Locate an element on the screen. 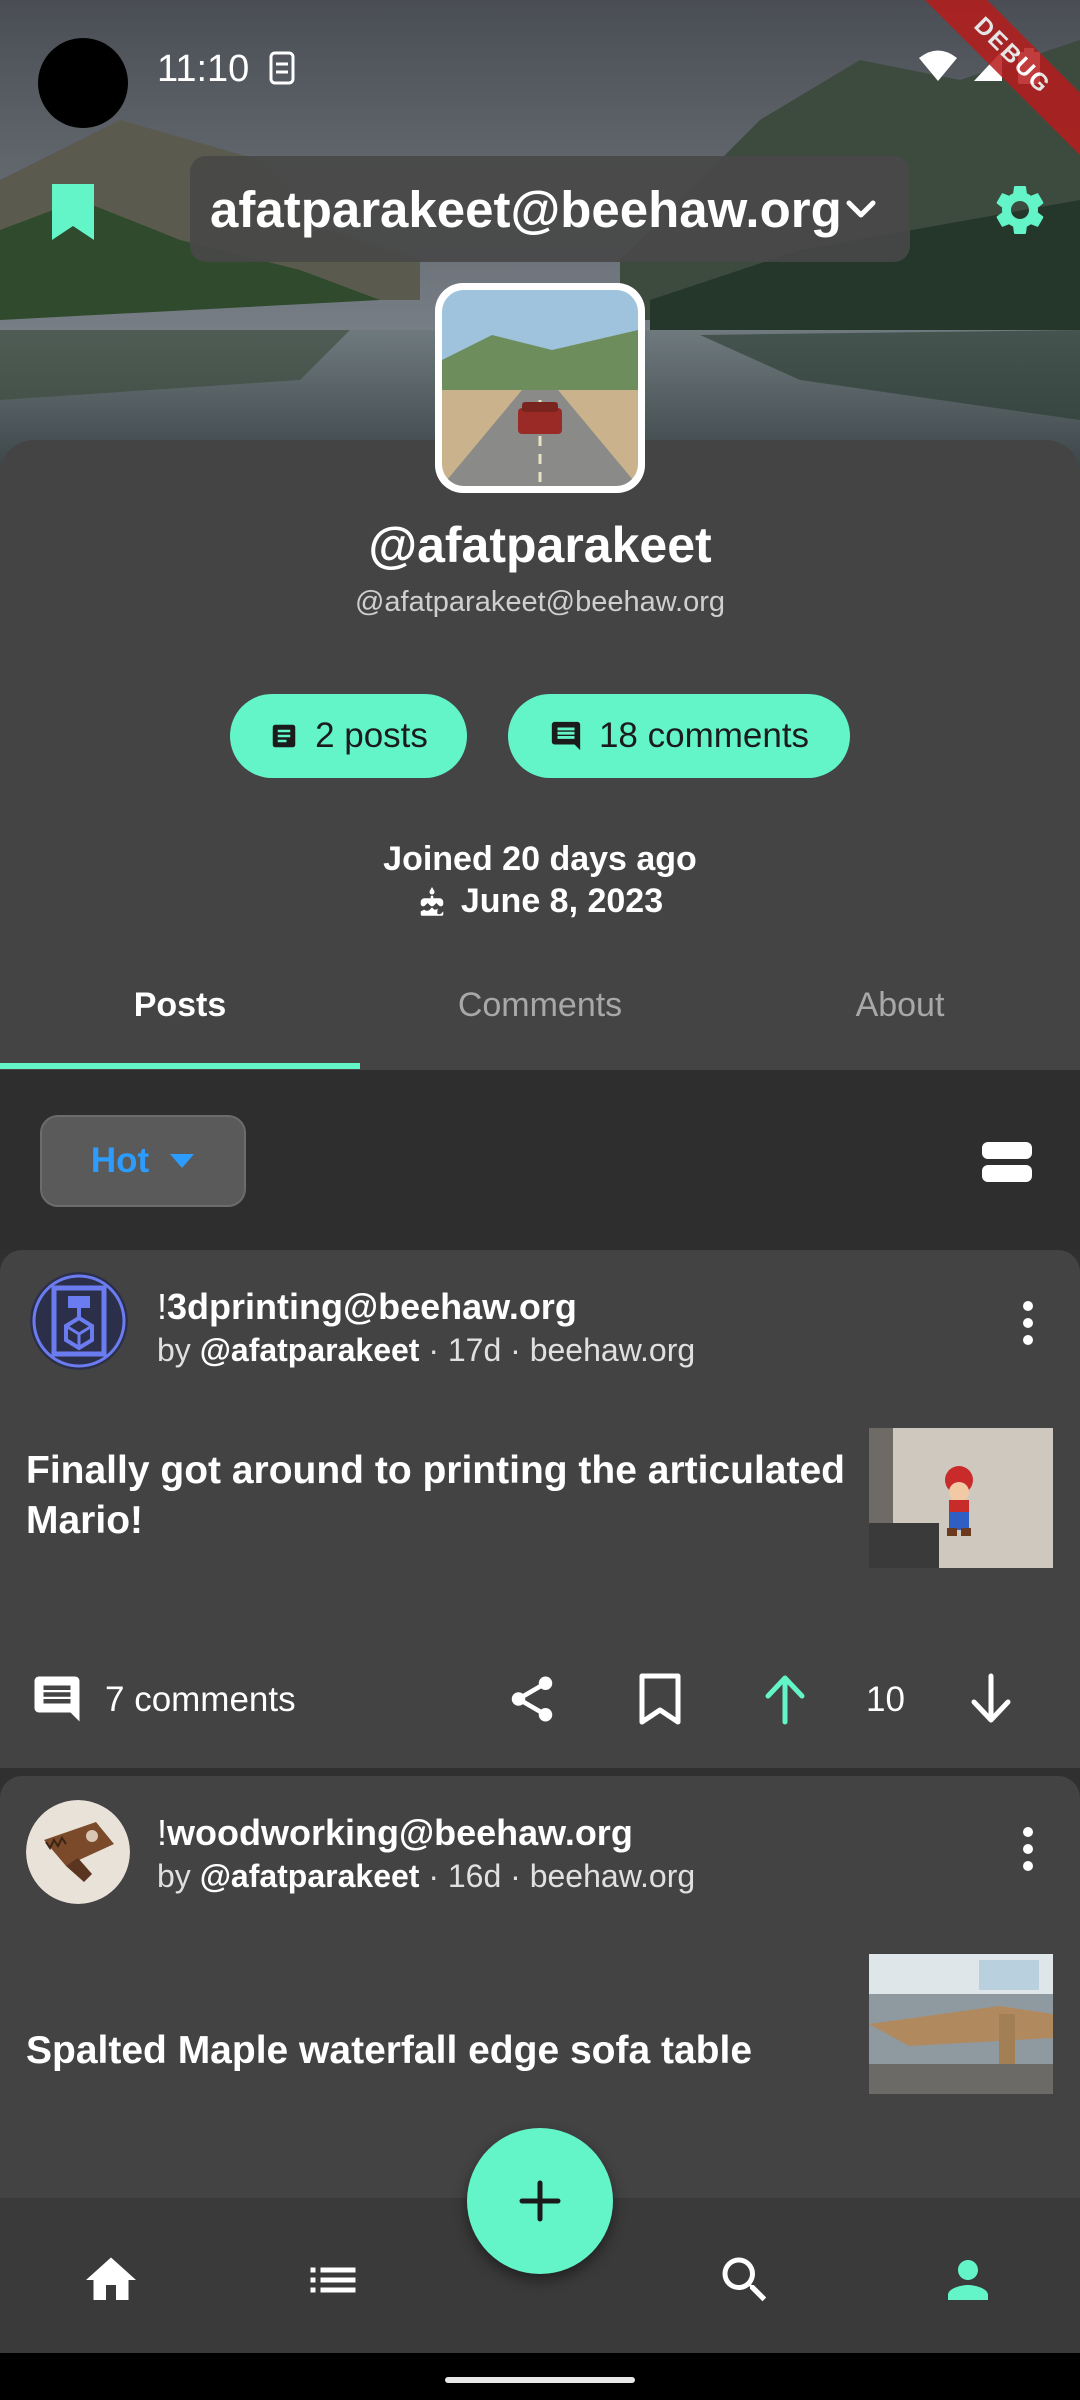 Image resolution: width=1080 pixels, height=2400 pixels. cake-day-date: June 8, 2023 is located at coordinates (562, 901).